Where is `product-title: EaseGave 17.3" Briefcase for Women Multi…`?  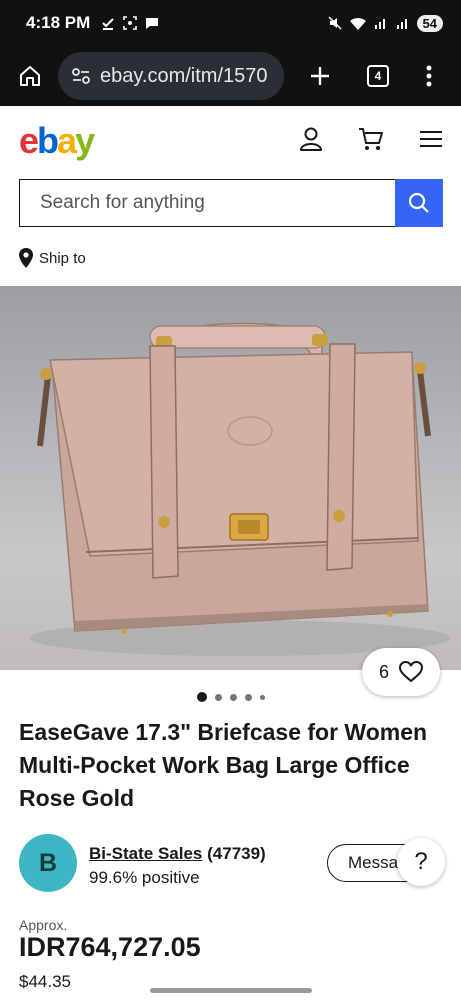
product-title: EaseGave 17.3" Briefcase for Women Multi… is located at coordinates (223, 765).